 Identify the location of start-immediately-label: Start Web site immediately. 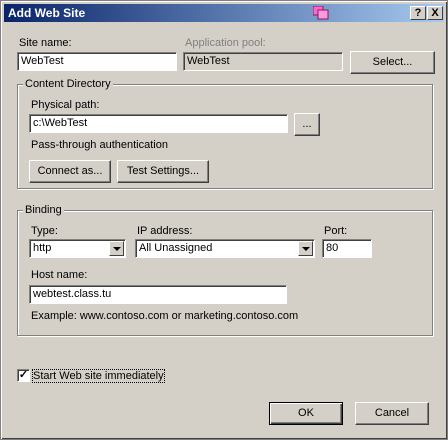
(98, 376).